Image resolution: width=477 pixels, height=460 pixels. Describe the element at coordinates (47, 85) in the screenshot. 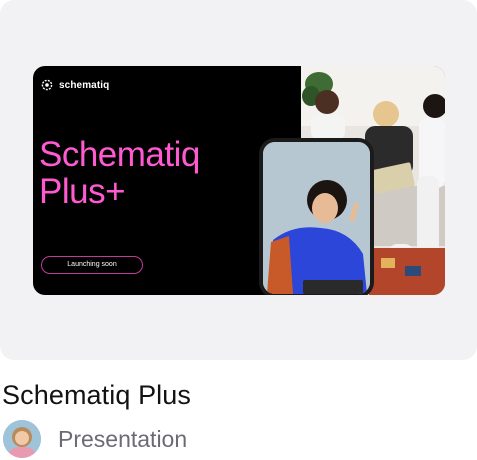

I see `logo-mark-icon` at that location.